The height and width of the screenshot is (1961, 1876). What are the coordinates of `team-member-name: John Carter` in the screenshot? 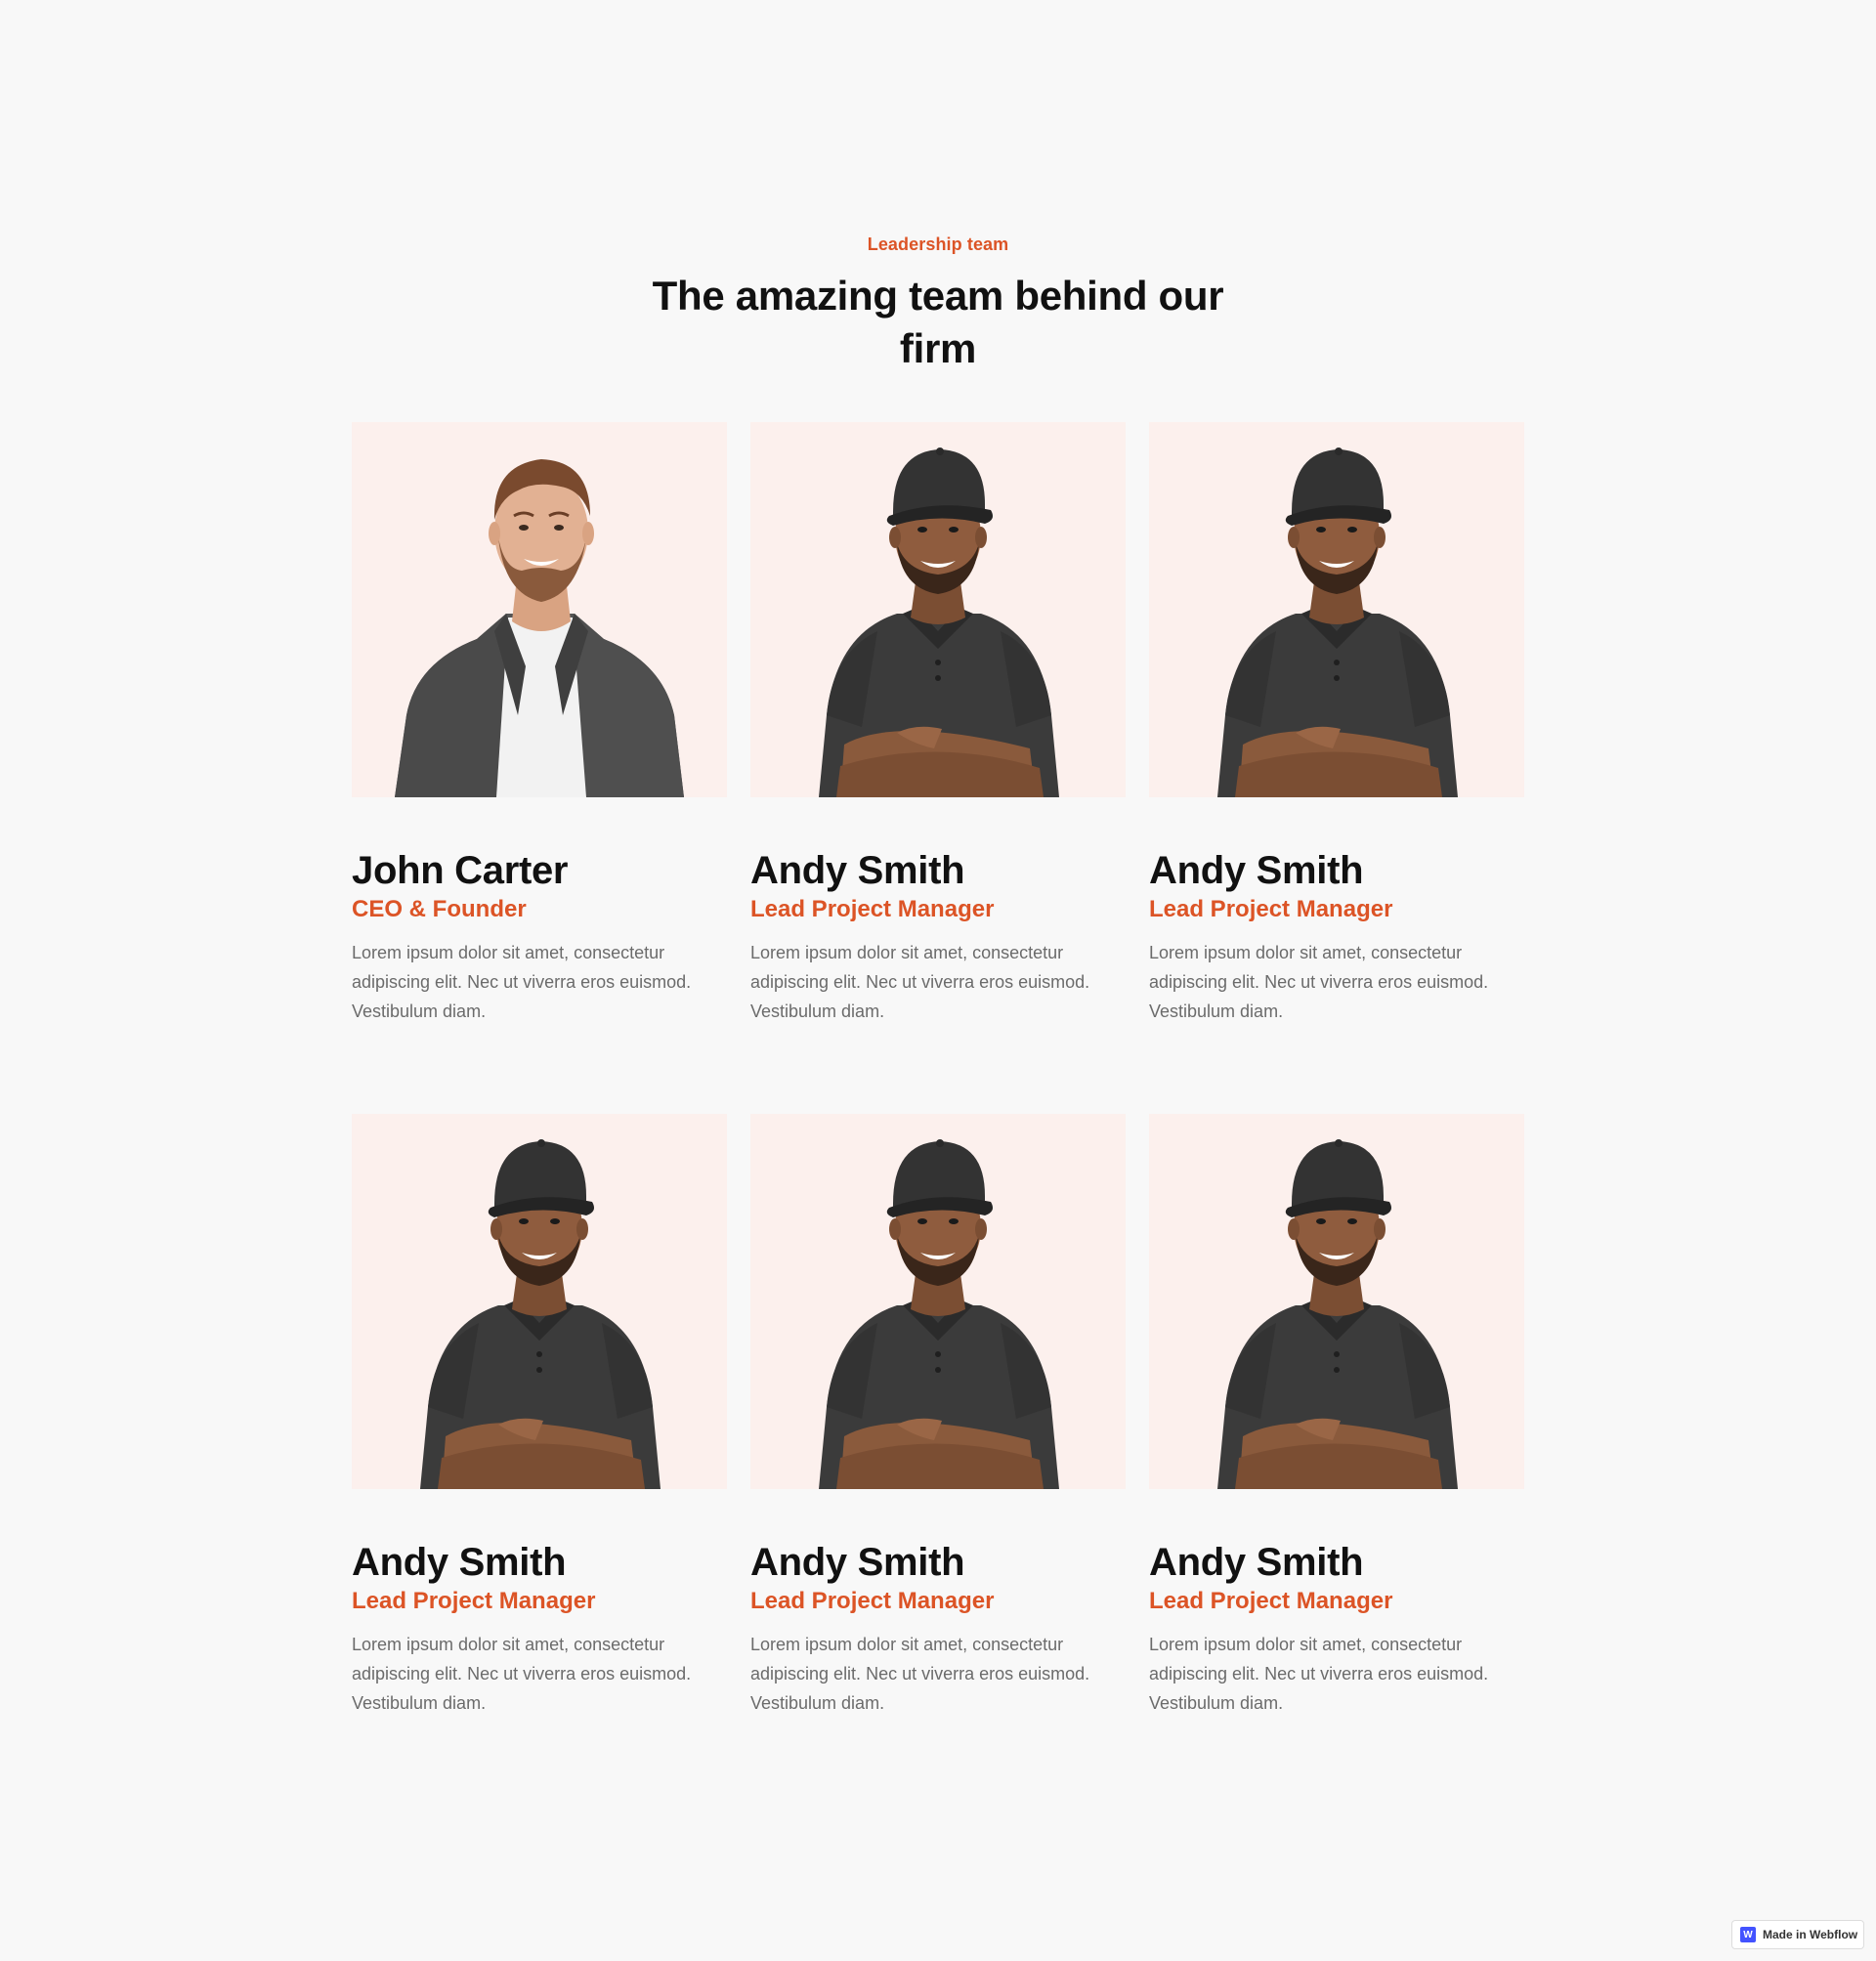 It's located at (460, 870).